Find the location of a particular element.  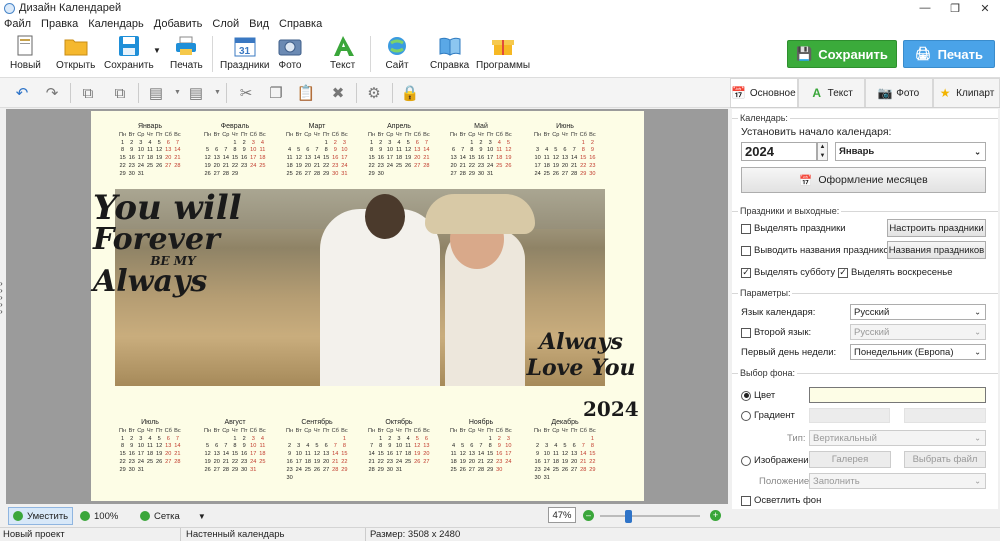

gradient-radio: Градиент is located at coordinates (768, 415).